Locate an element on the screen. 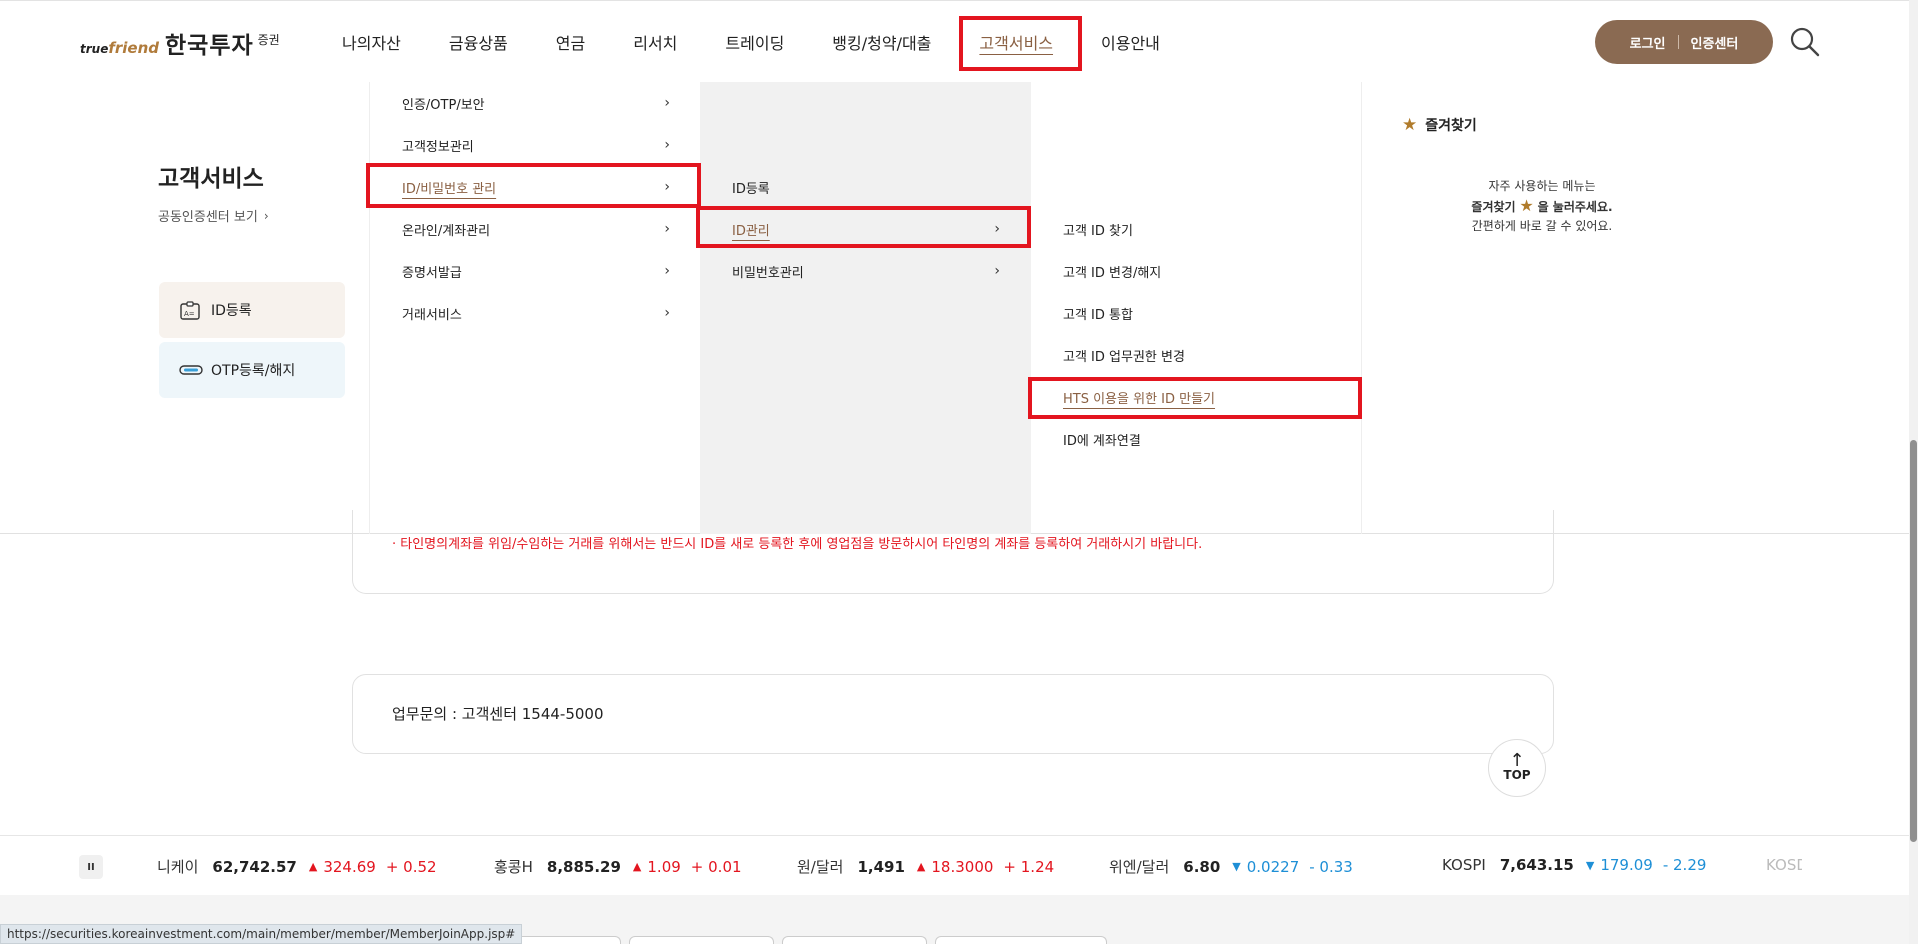 This screenshot has height=944, width=1918. quick-otp: OTP등록/해지 is located at coordinates (252, 370).